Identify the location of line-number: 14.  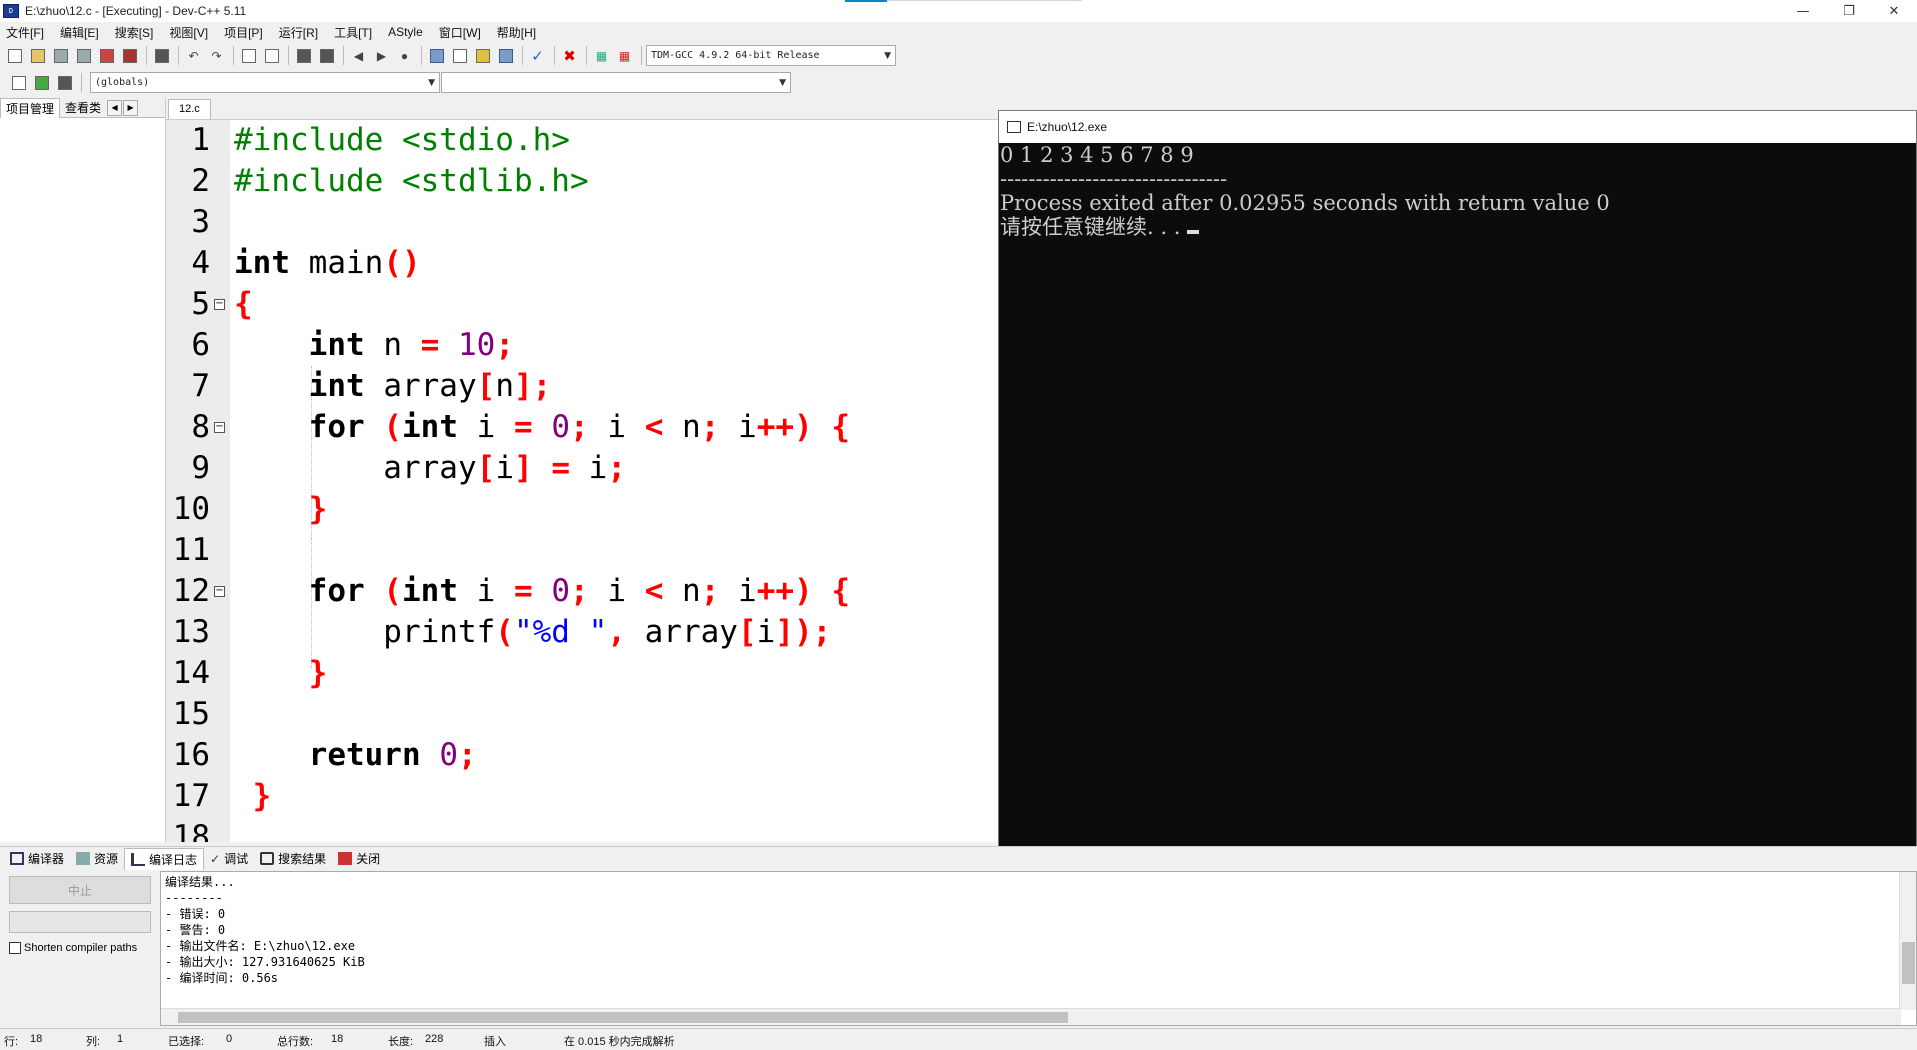
(191, 673).